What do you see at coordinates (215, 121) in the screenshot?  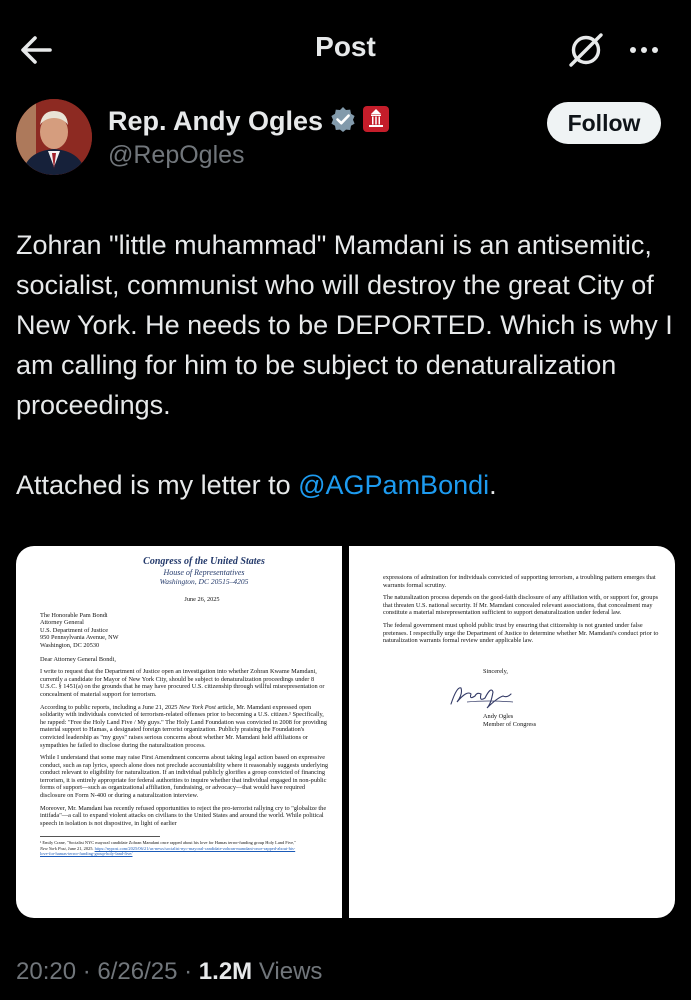 I see `author-name: Rep. Andy Ogles` at bounding box center [215, 121].